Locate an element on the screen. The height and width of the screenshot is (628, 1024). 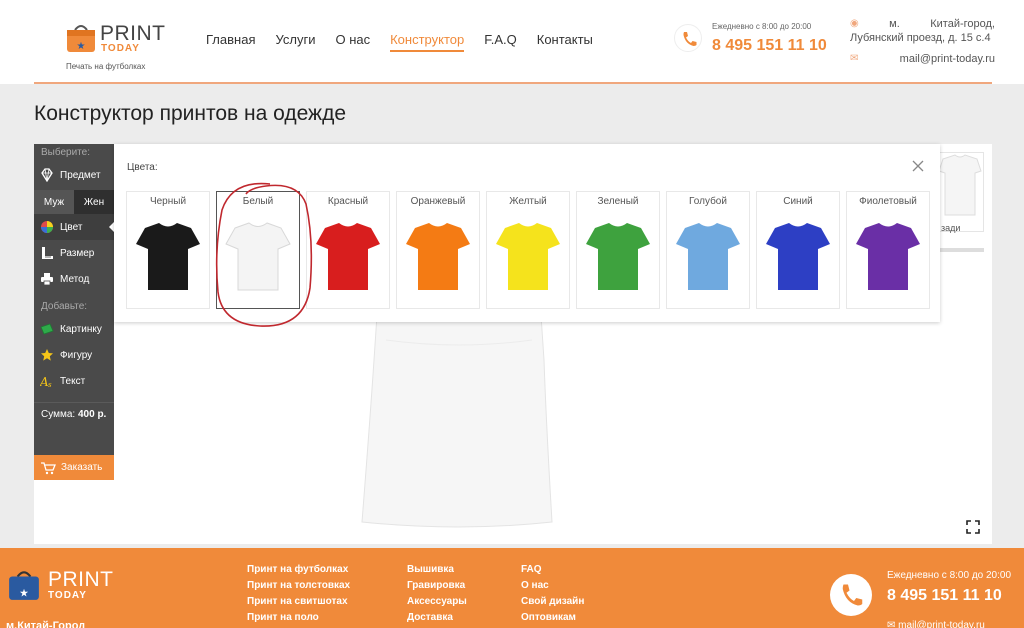
sidebar-item-text: As Текст is located at coordinates (74, 381).